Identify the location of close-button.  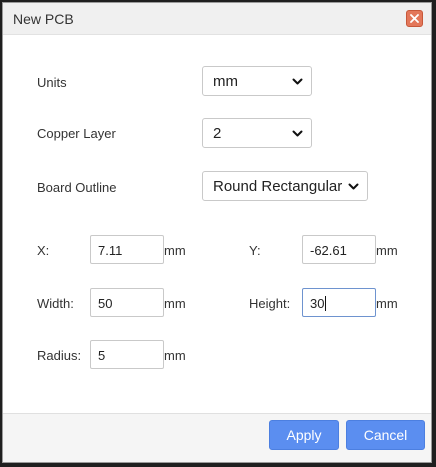
(414, 18).